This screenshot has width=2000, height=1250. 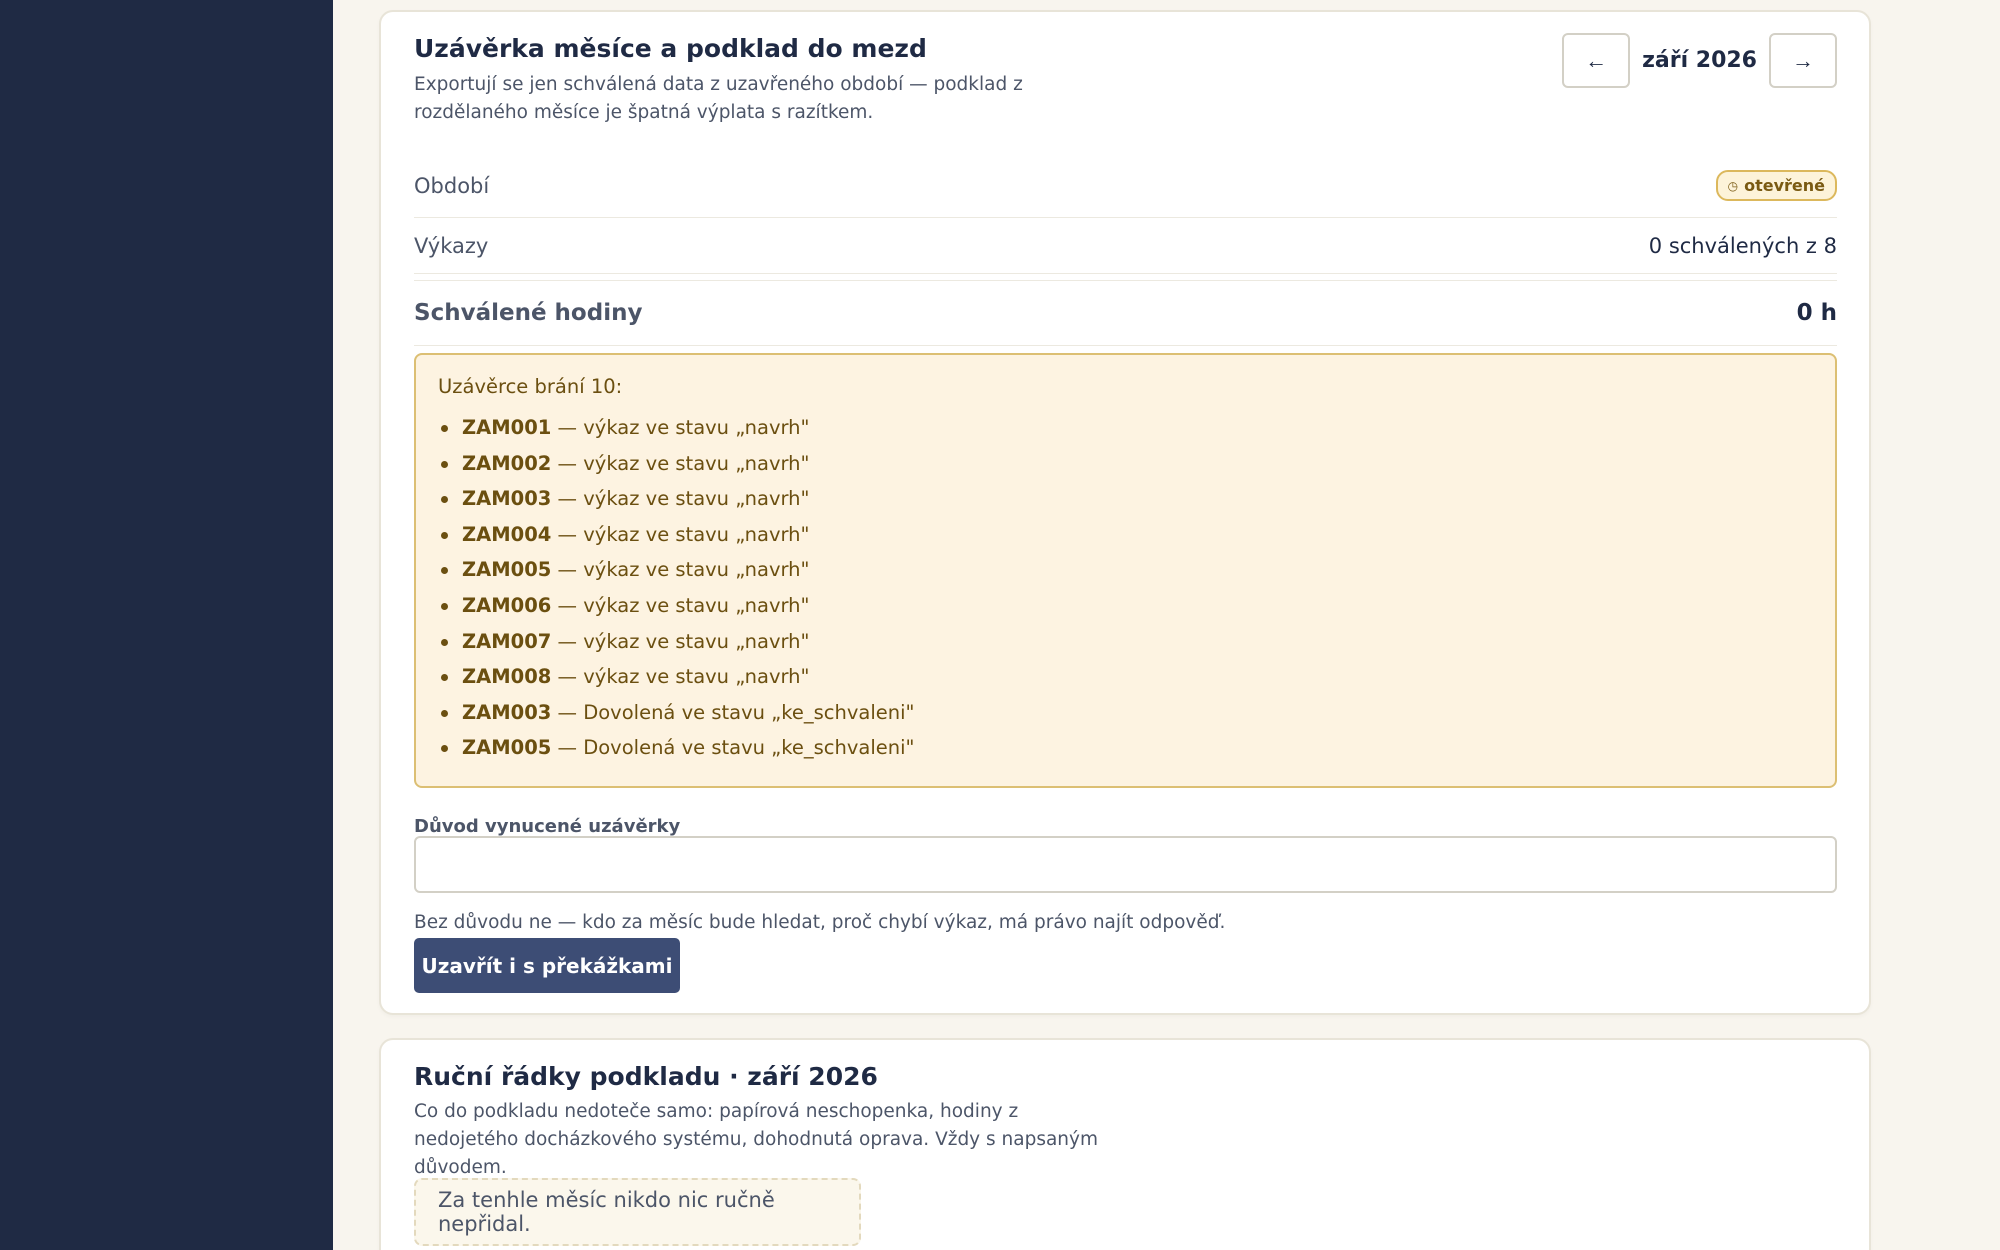 What do you see at coordinates (1125, 313) in the screenshot?
I see `approved-hours-row: Schválené hodiny 0 h` at bounding box center [1125, 313].